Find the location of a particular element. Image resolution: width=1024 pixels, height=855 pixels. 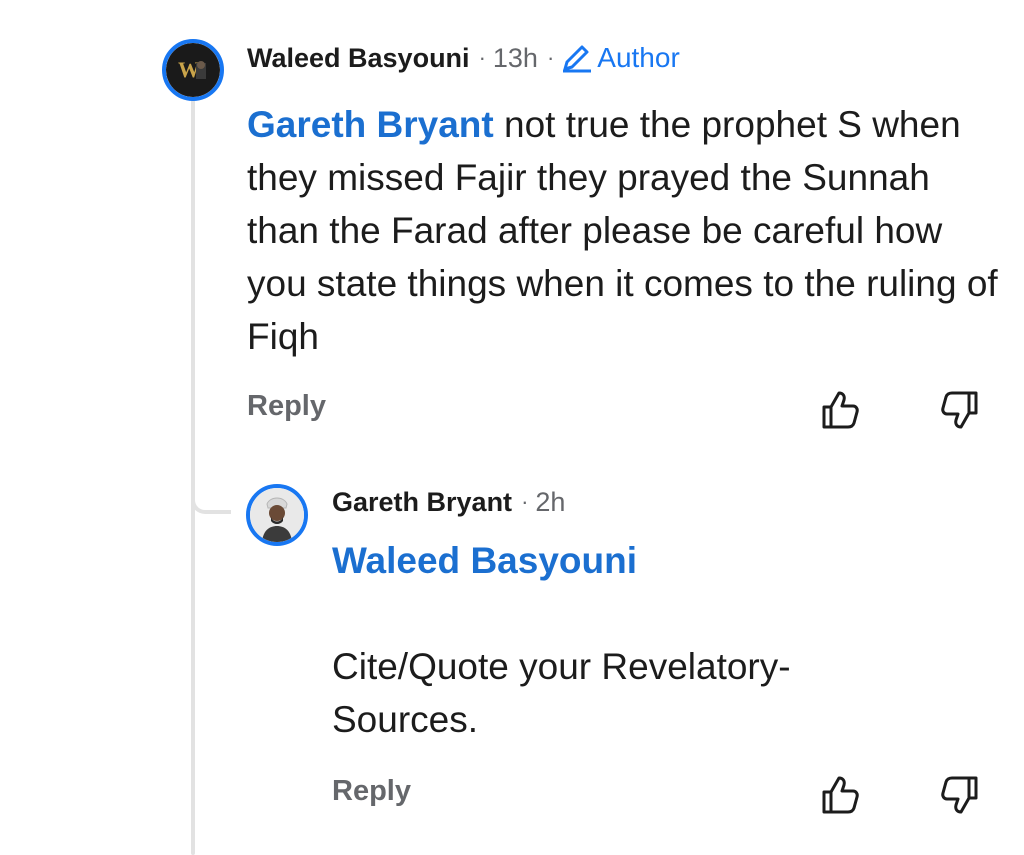

comment-header: Waleed Basyouni · 13h · Author is located at coordinates (463, 58).